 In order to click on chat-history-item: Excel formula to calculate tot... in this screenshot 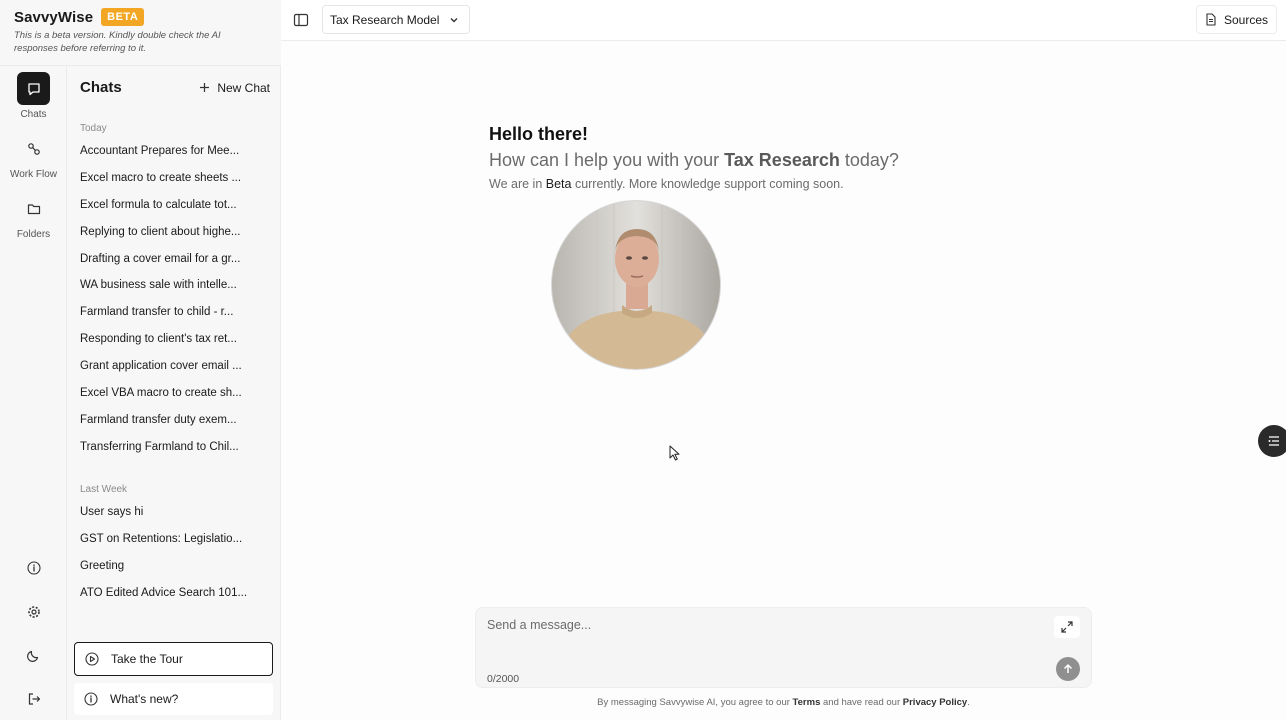, I will do `click(165, 205)`.